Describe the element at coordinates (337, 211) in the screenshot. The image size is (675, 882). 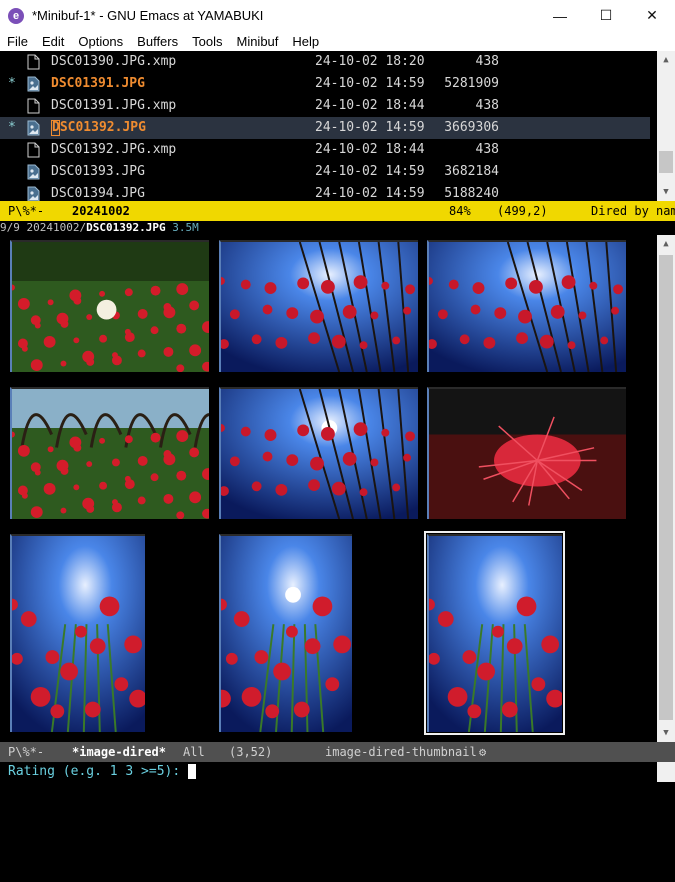
I see `modeline-dired: P\%*- 20241002 84% (499,2) Dired by nam` at that location.